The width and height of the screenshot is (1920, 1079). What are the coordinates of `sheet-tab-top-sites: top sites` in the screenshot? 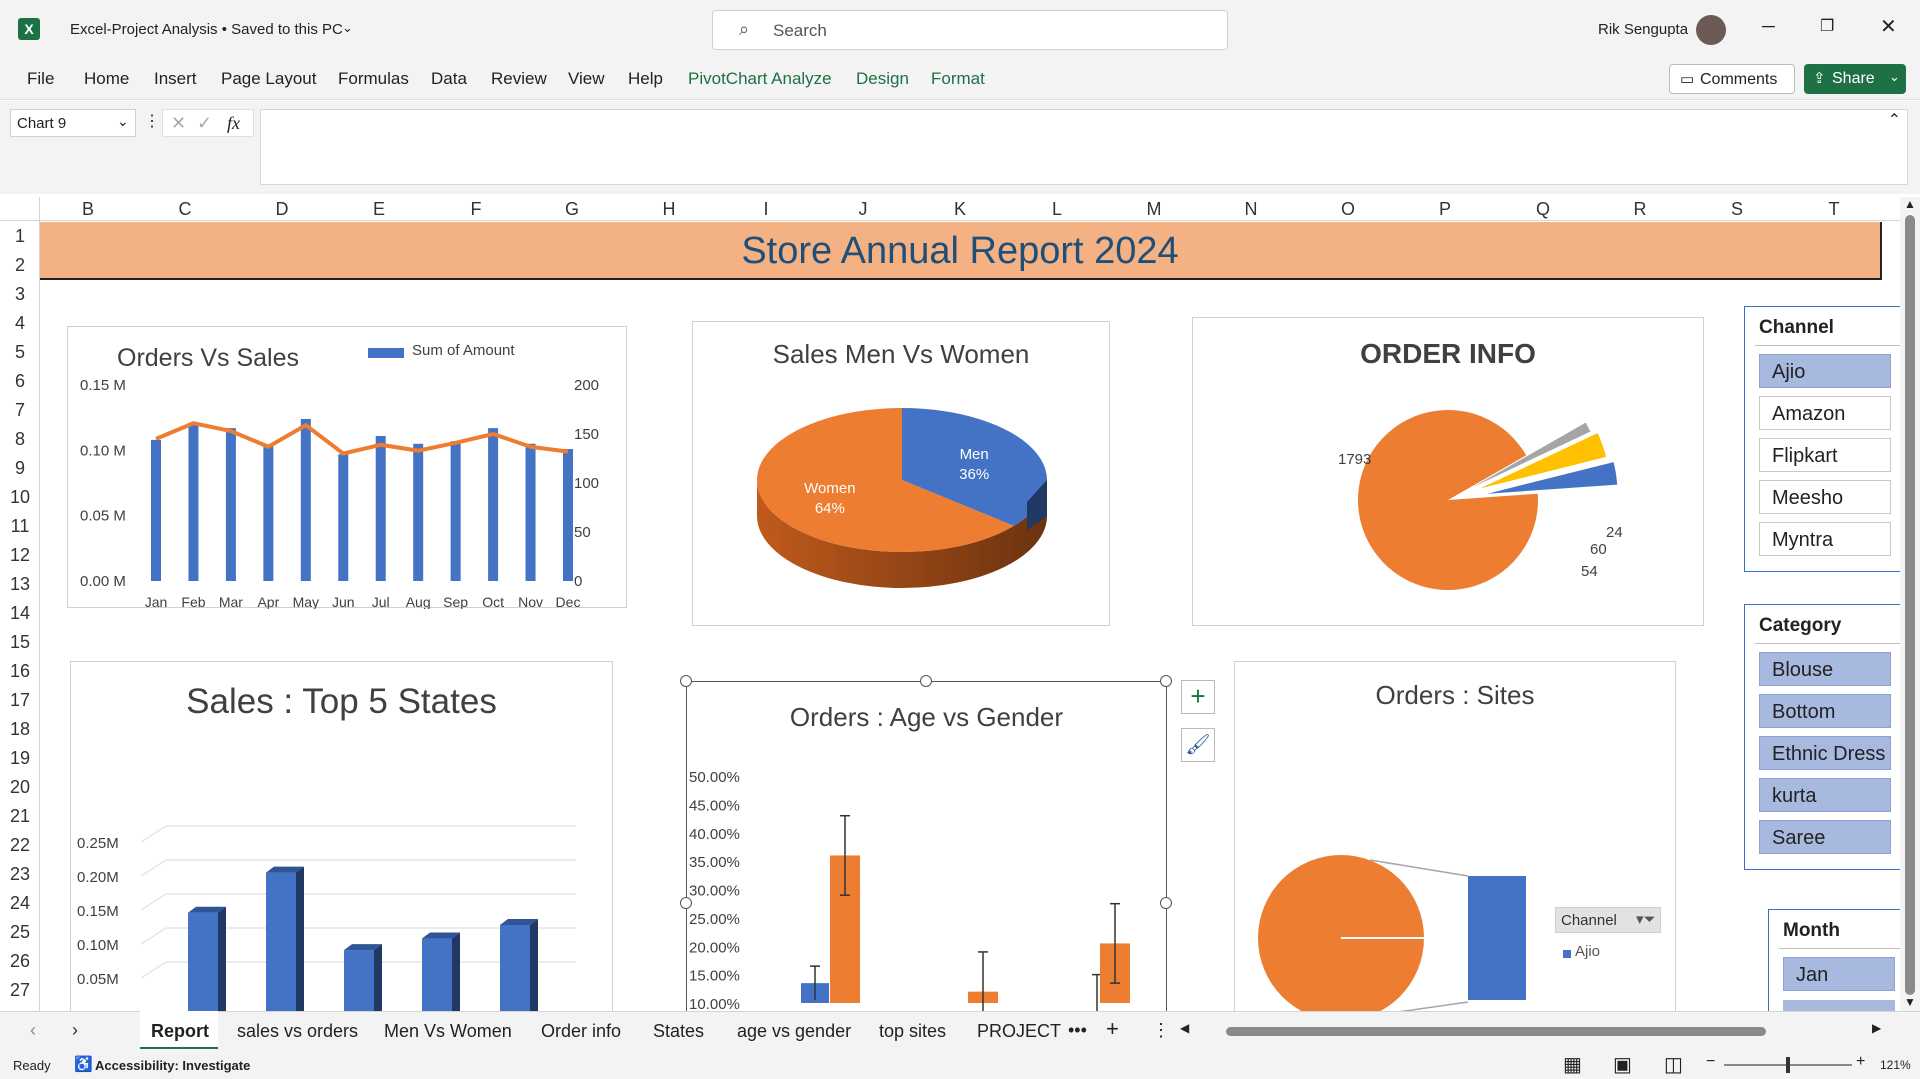 It's located at (912, 1031).